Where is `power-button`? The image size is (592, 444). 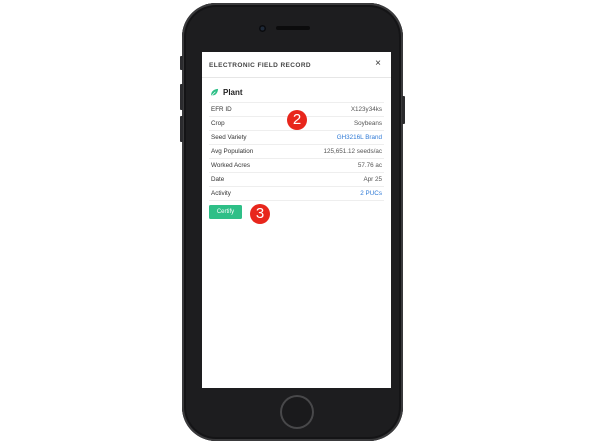
power-button is located at coordinates (403, 110).